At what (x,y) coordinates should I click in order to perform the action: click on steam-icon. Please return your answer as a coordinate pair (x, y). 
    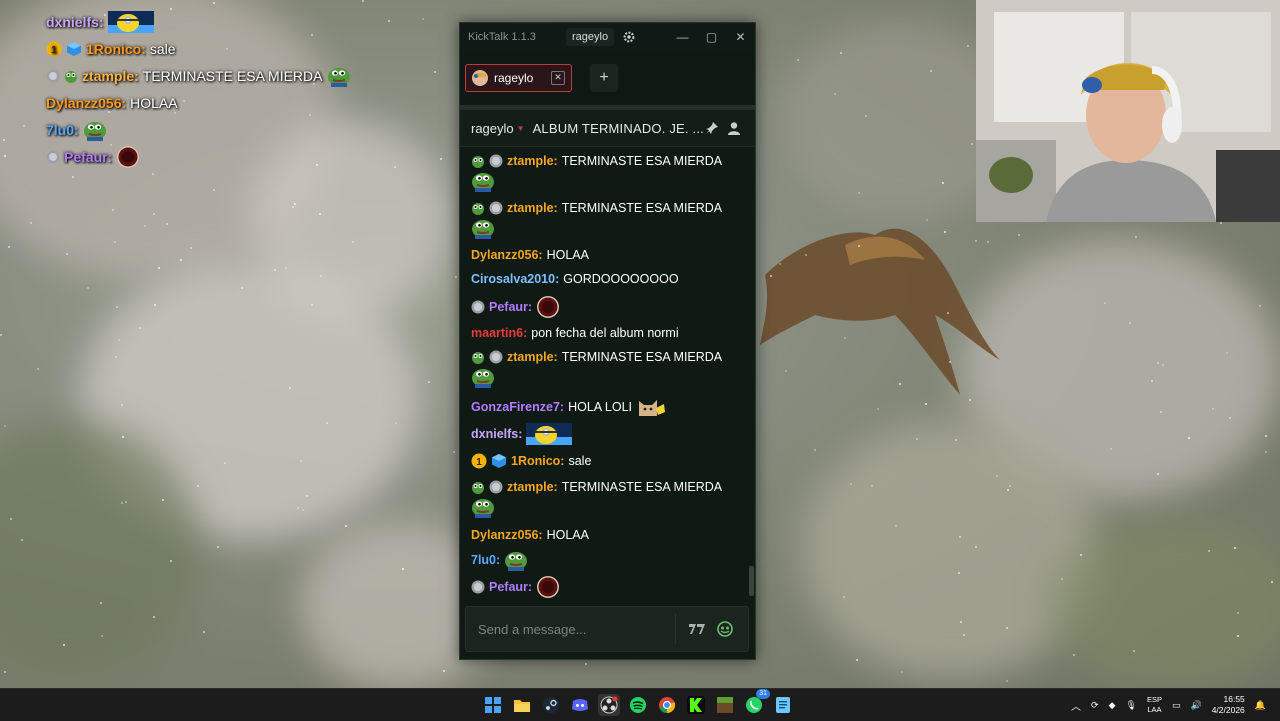
    Looking at the image, I should click on (551, 705).